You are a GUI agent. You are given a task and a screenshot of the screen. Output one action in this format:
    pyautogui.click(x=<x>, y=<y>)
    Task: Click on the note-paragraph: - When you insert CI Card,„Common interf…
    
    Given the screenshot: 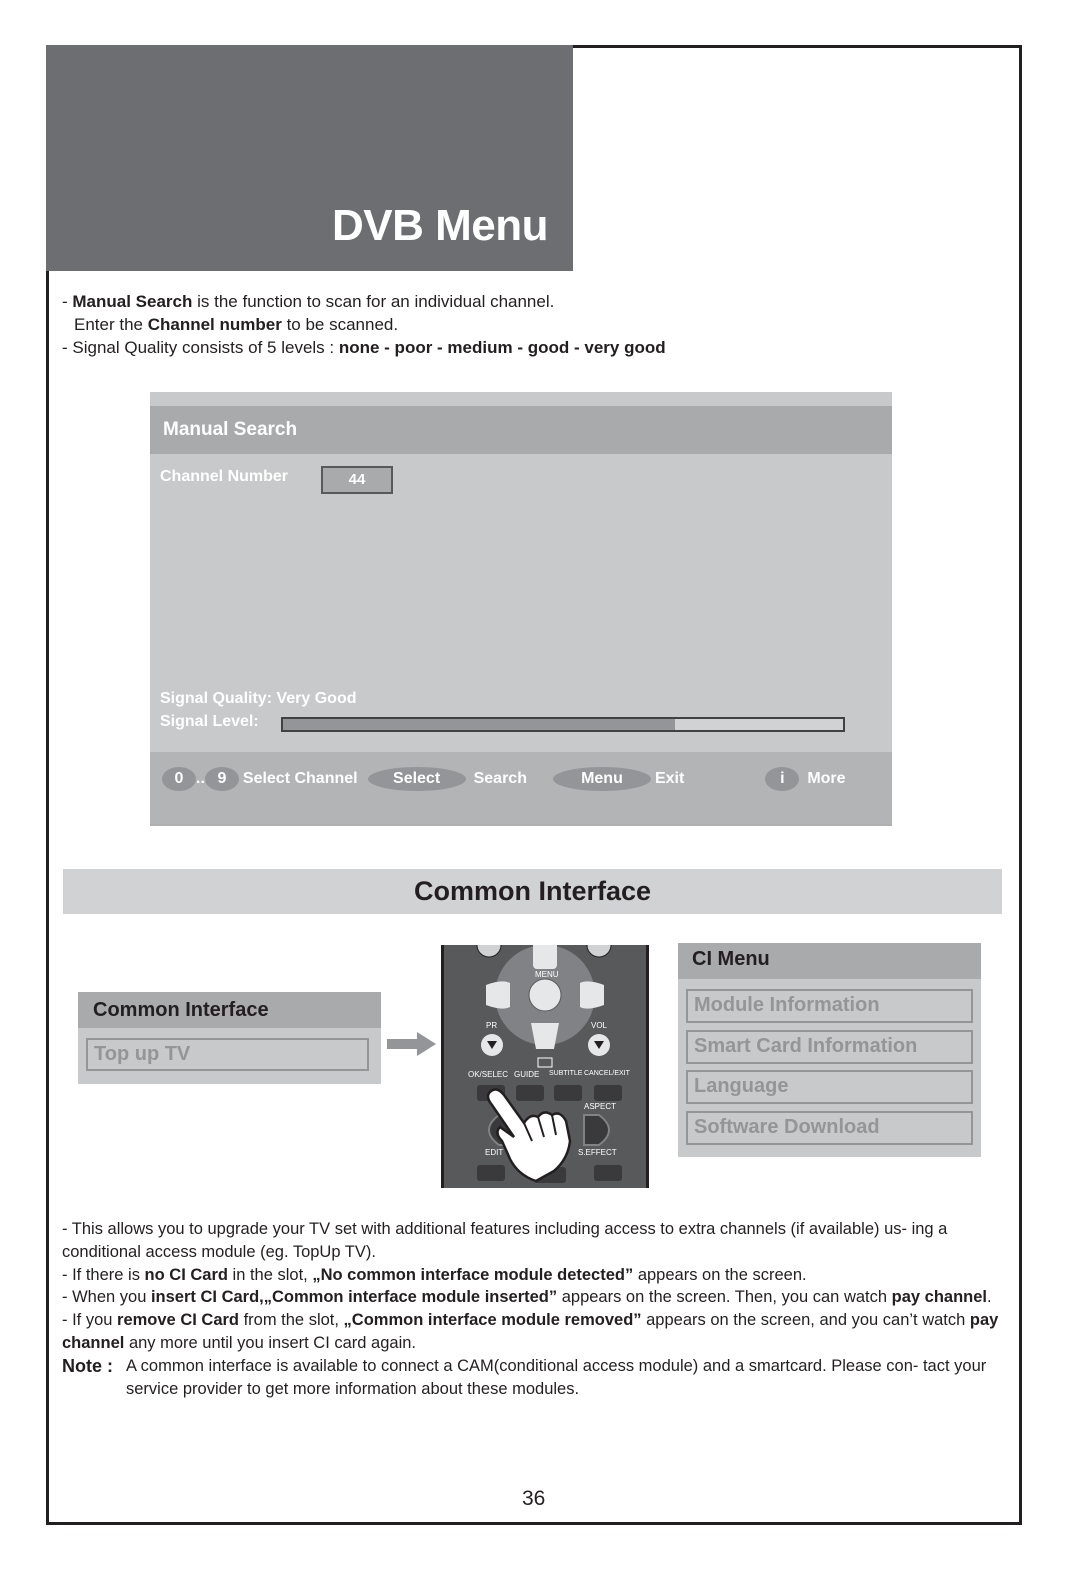 What is the action you would take?
    pyautogui.click(x=532, y=1297)
    